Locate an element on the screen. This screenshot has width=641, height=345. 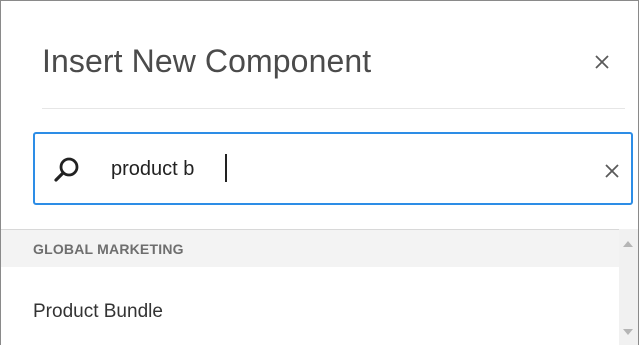
clear-icon is located at coordinates (612, 171).